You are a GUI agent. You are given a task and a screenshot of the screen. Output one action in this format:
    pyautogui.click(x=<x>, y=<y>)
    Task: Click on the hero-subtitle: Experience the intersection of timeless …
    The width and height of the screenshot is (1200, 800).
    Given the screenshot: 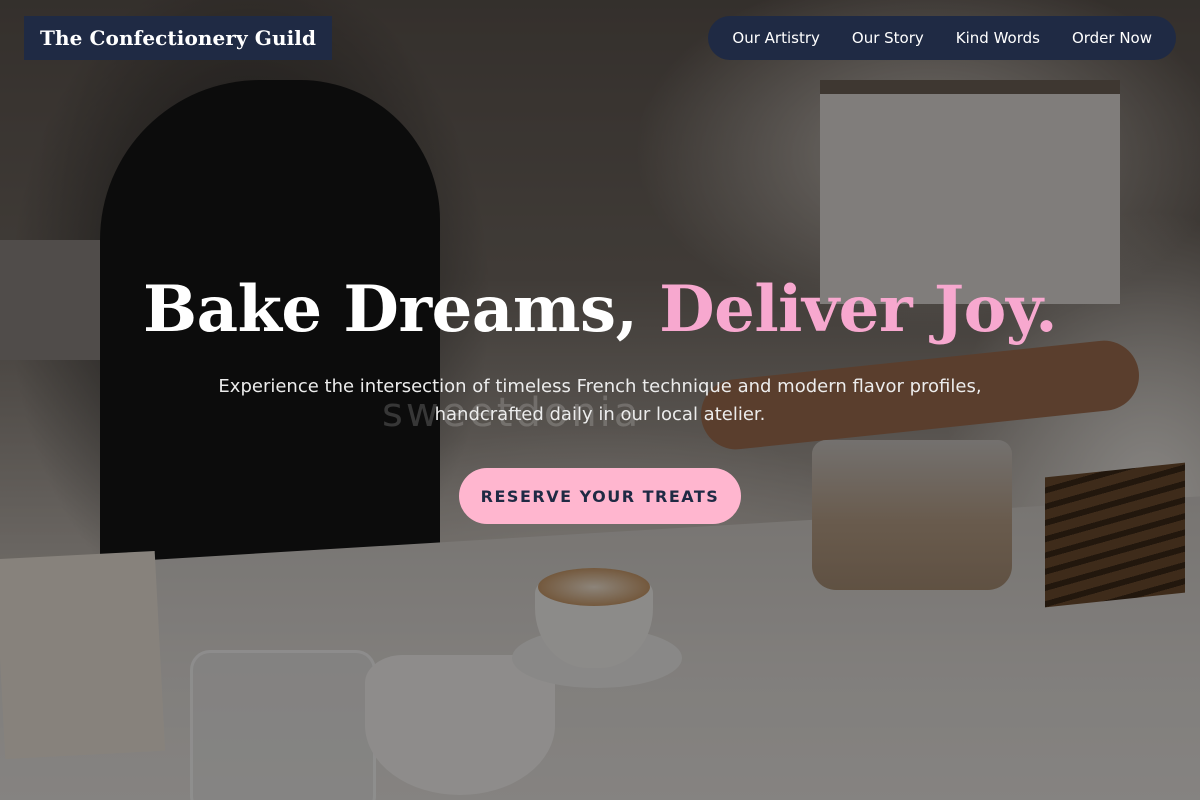 What is the action you would take?
    pyautogui.click(x=600, y=401)
    